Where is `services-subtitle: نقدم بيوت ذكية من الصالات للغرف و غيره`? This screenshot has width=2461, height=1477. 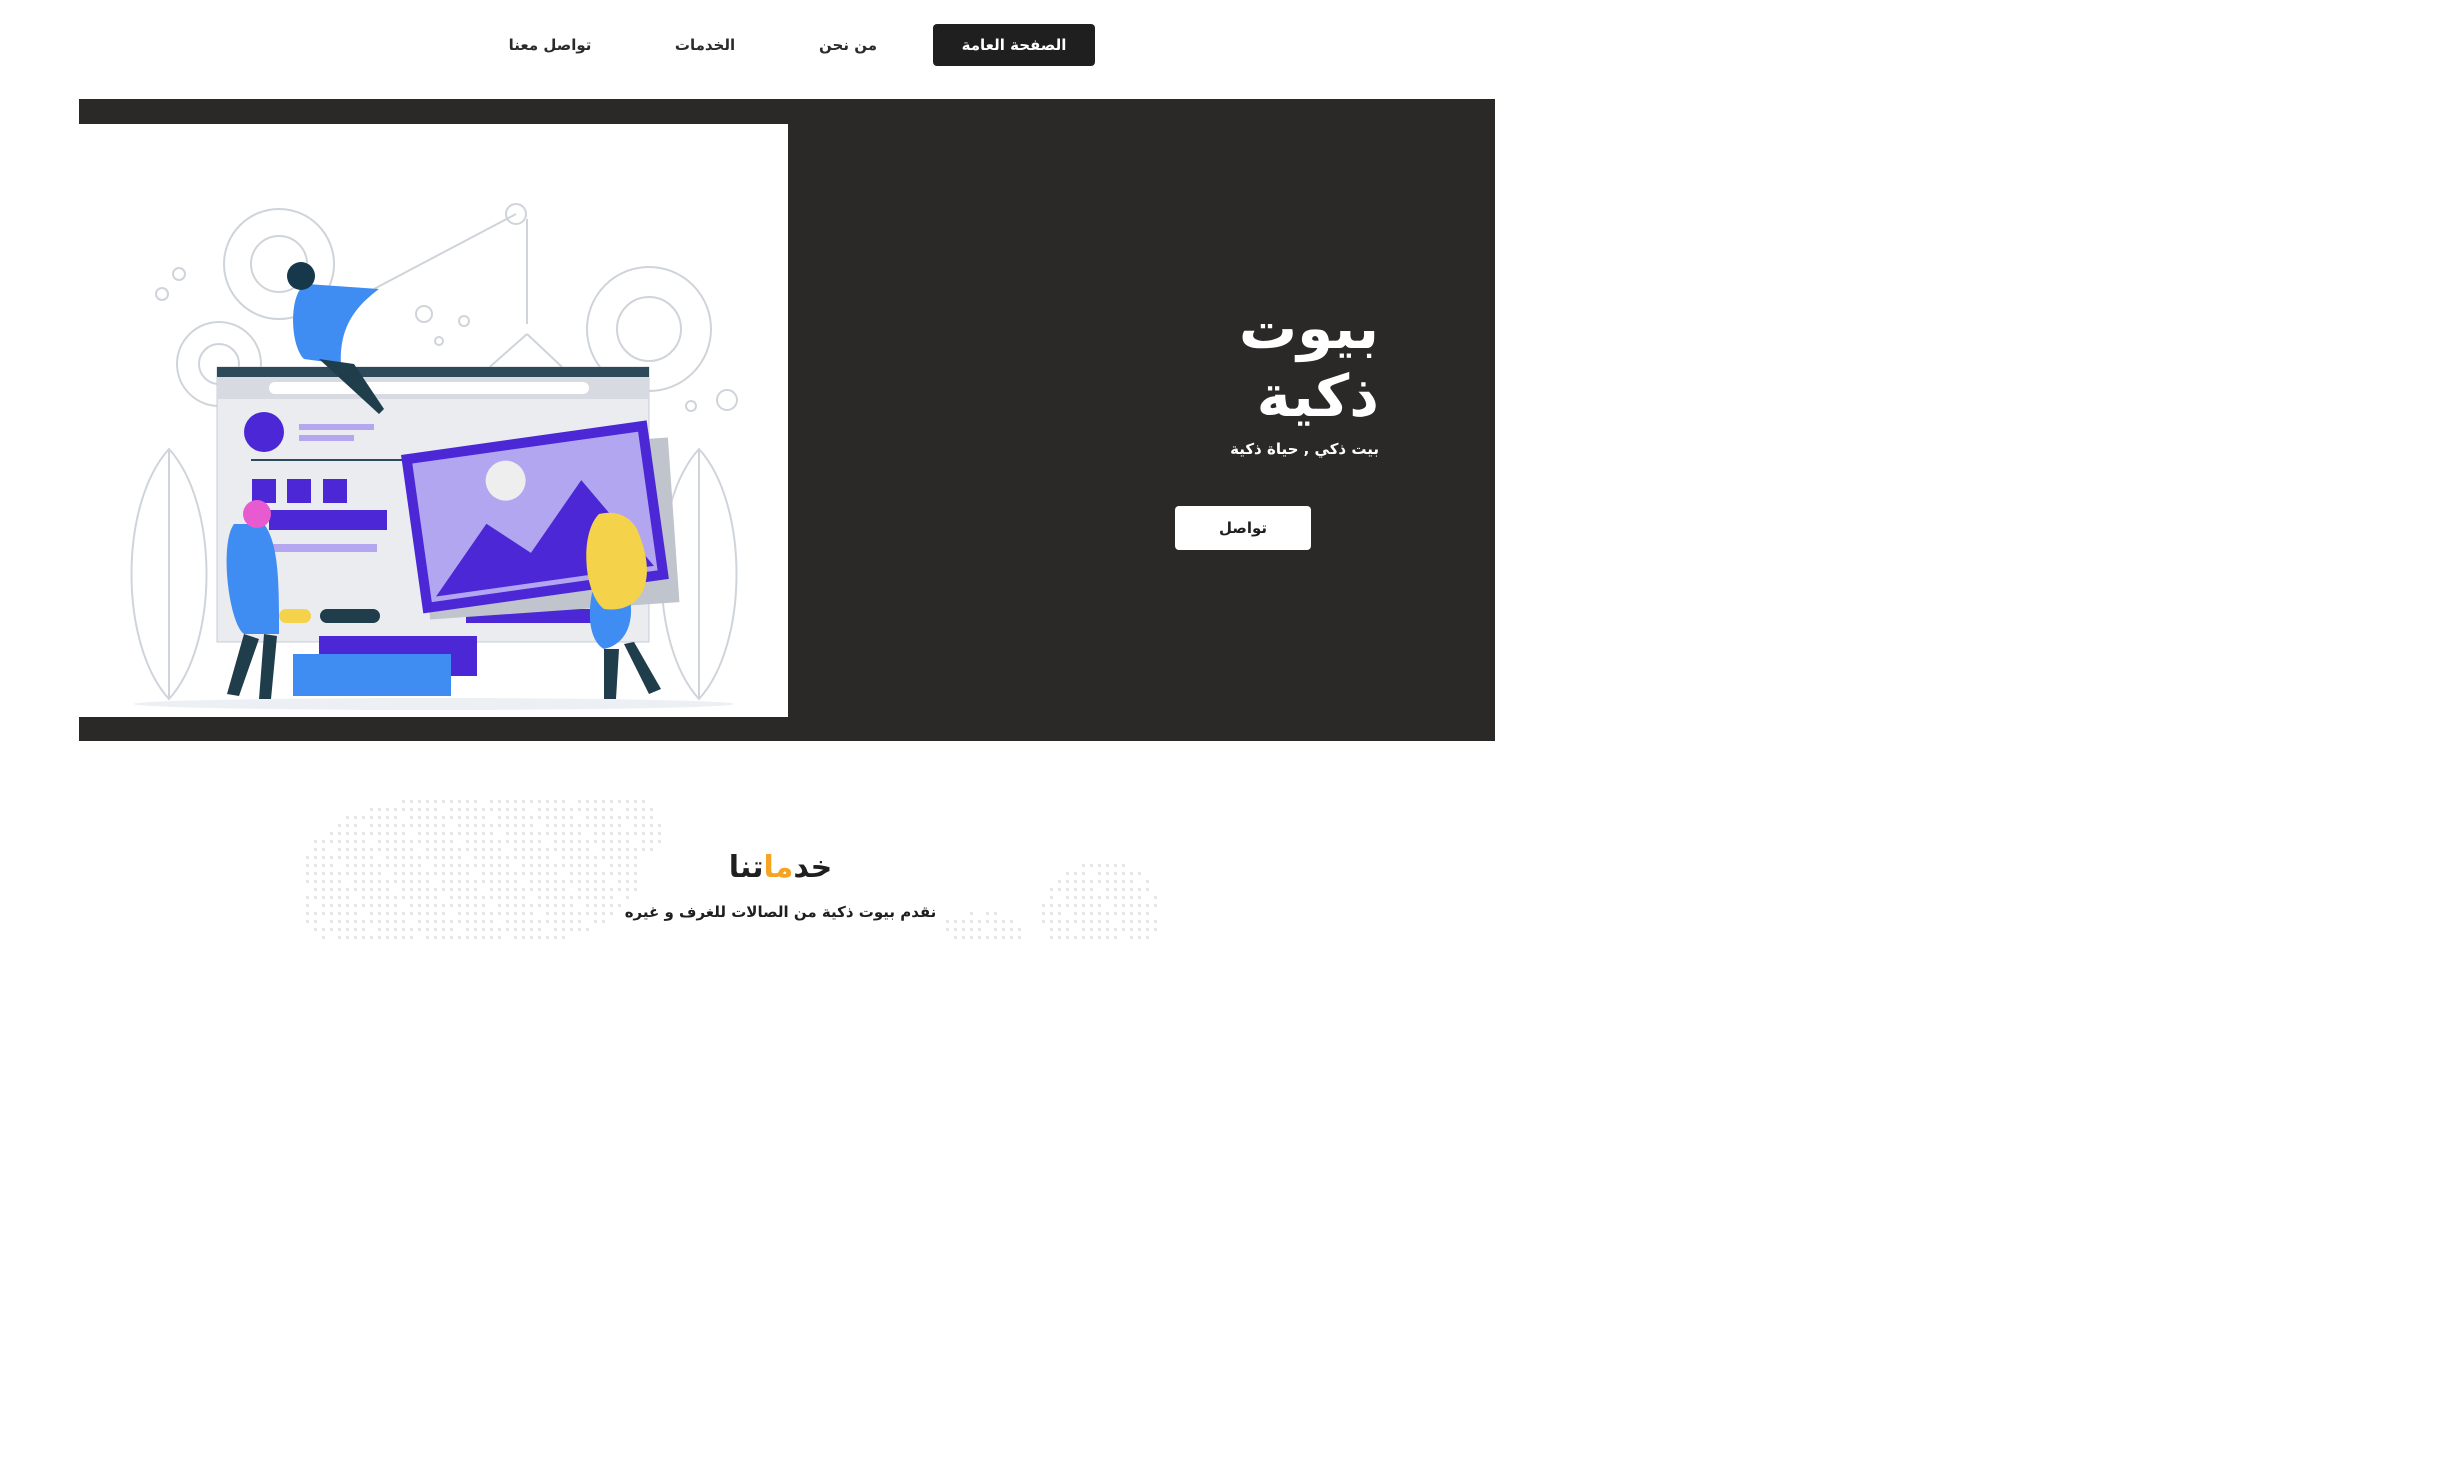 services-subtitle: نقدم بيوت ذكية من الصالات للغرف و غيره is located at coordinates (780, 912).